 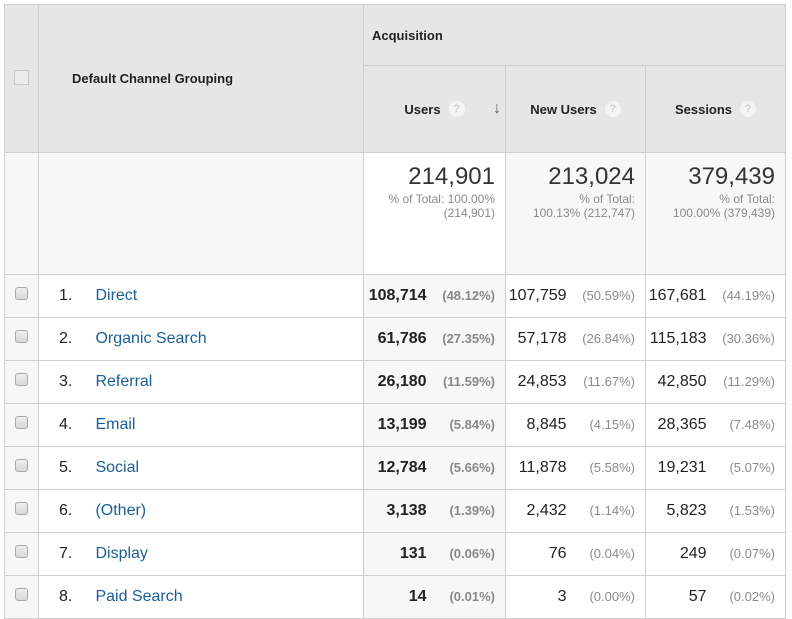 What do you see at coordinates (682, 381) in the screenshot?
I see `sessions-value: 42,850` at bounding box center [682, 381].